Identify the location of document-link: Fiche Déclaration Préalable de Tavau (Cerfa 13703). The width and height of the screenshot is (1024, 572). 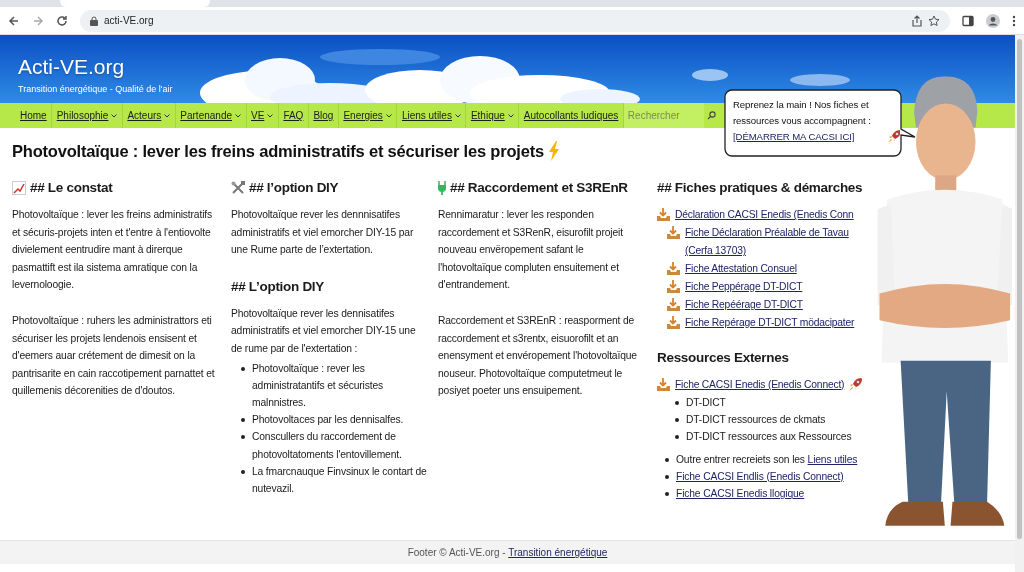
(778, 242).